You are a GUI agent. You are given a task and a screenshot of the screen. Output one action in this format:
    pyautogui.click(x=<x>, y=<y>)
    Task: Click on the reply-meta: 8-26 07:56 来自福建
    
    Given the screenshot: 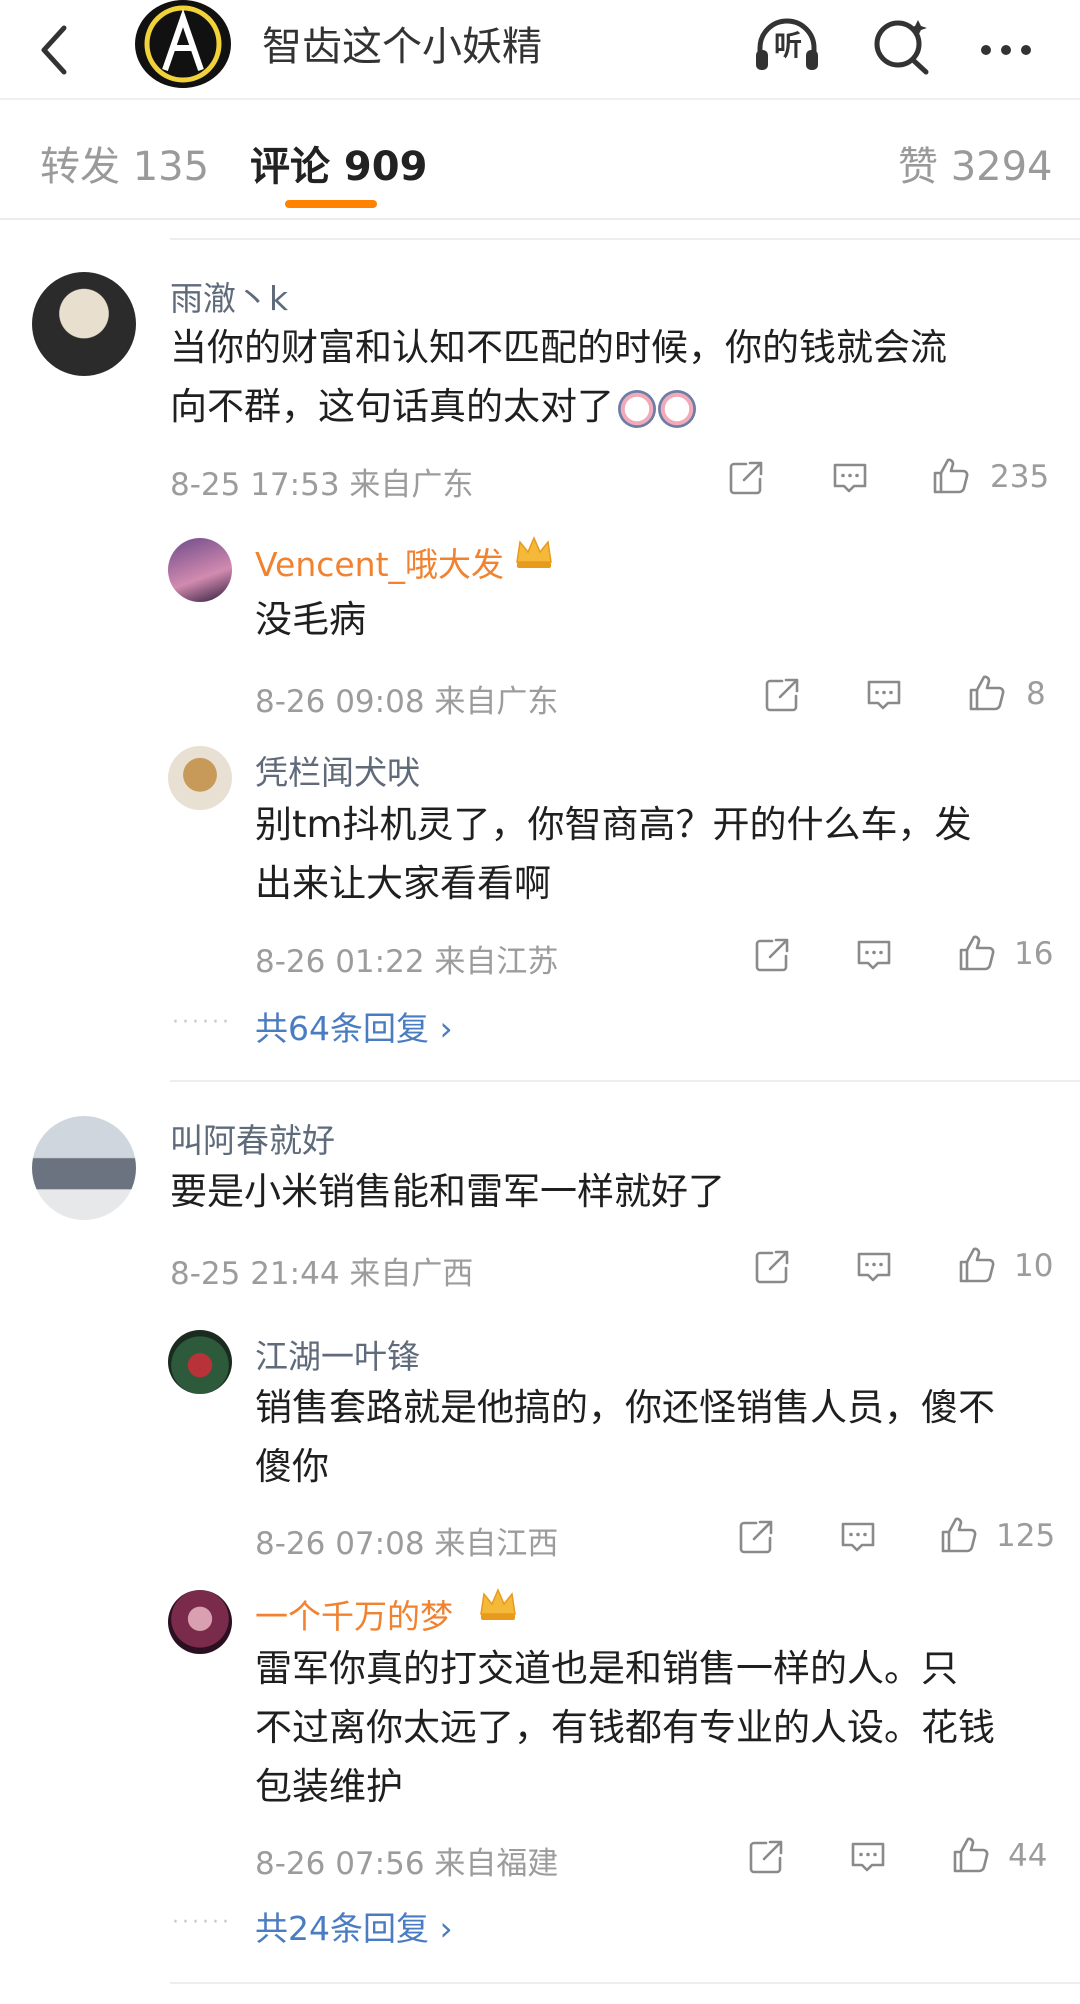 What is the action you would take?
    pyautogui.click(x=407, y=1864)
    